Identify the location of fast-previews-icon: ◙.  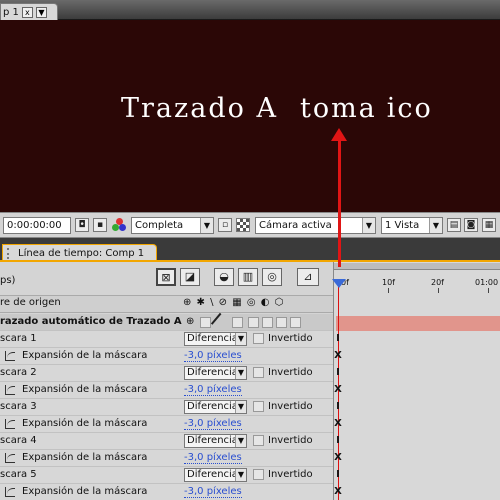
(471, 225).